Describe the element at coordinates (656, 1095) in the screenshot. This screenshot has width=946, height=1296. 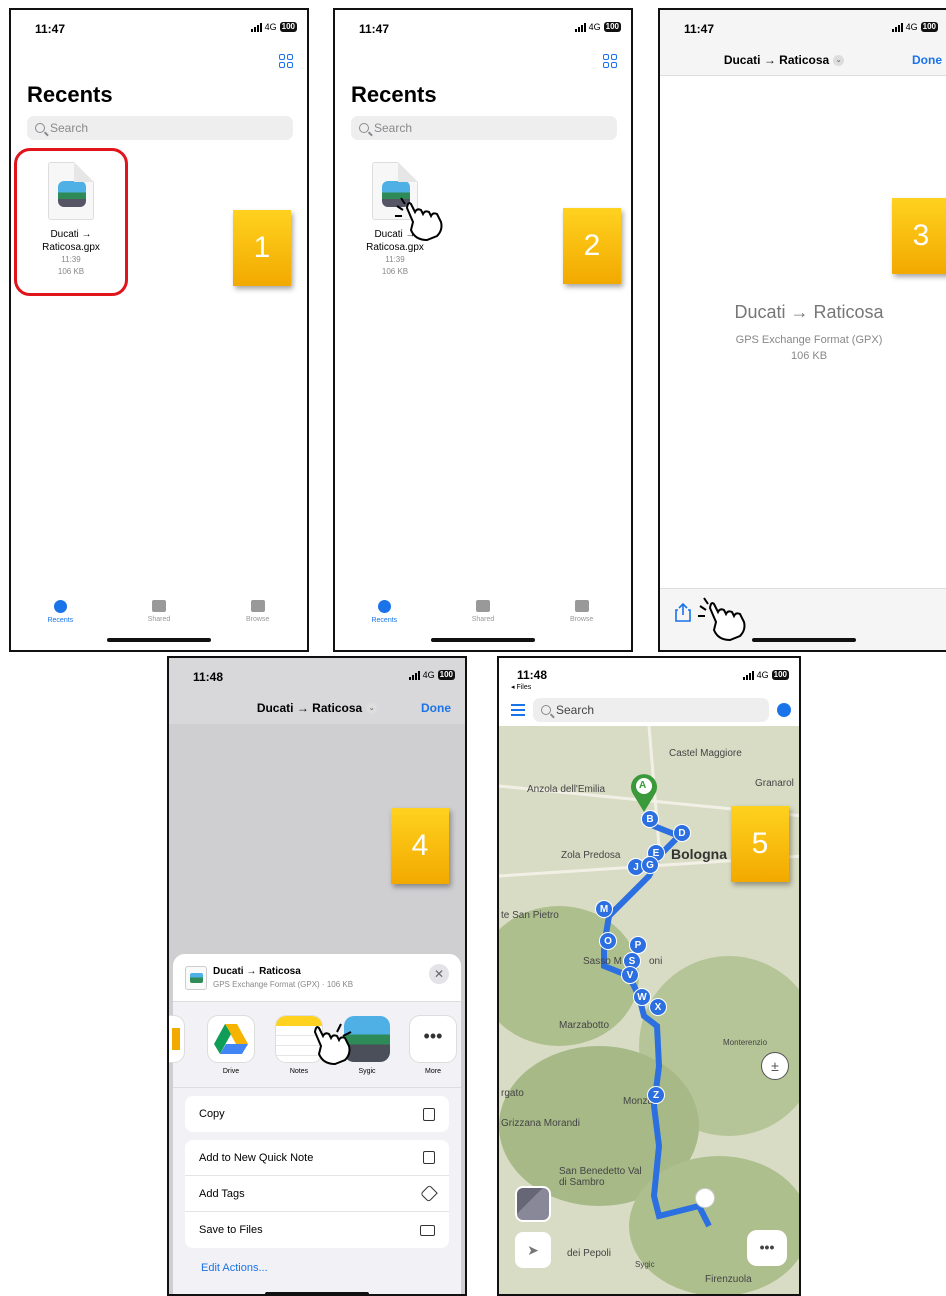
I see `waypoint-marker: Z` at that location.